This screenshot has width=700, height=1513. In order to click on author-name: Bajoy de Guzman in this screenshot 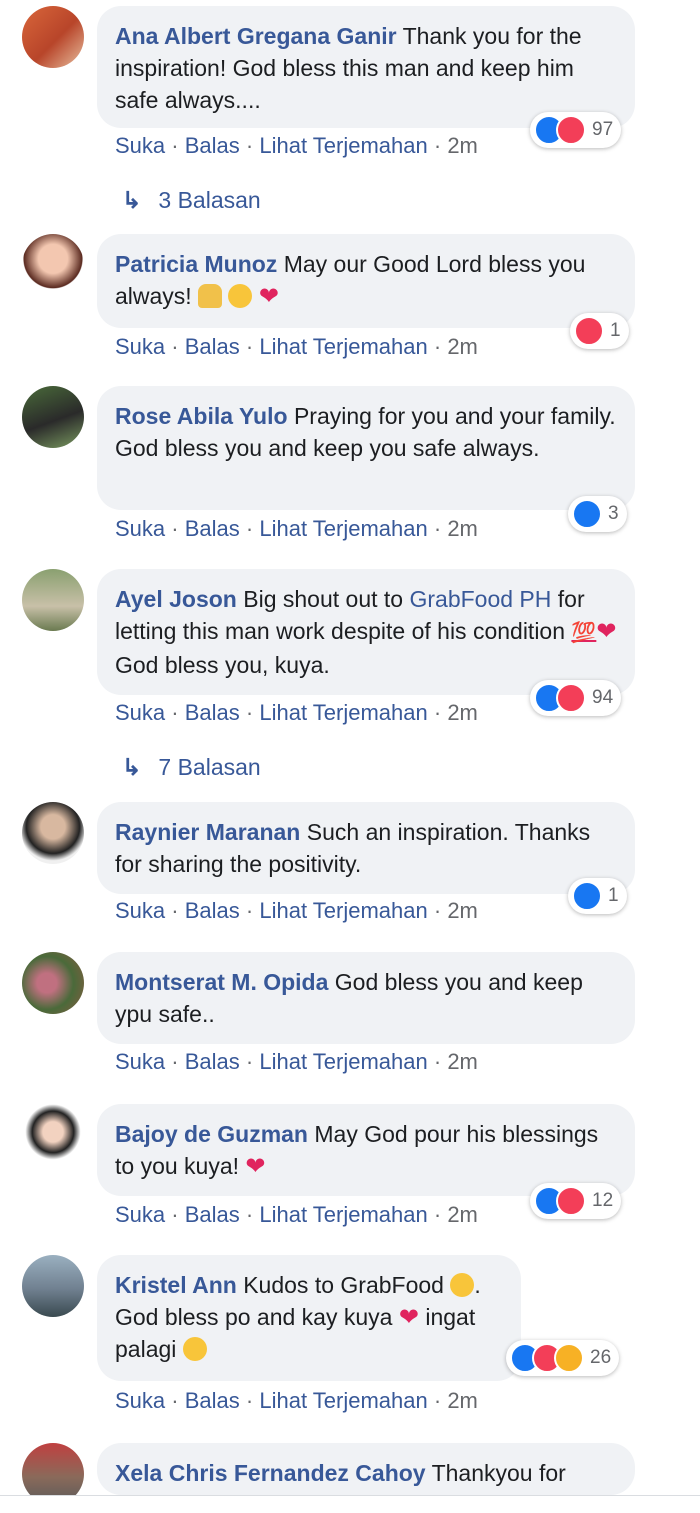, I will do `click(211, 1134)`.